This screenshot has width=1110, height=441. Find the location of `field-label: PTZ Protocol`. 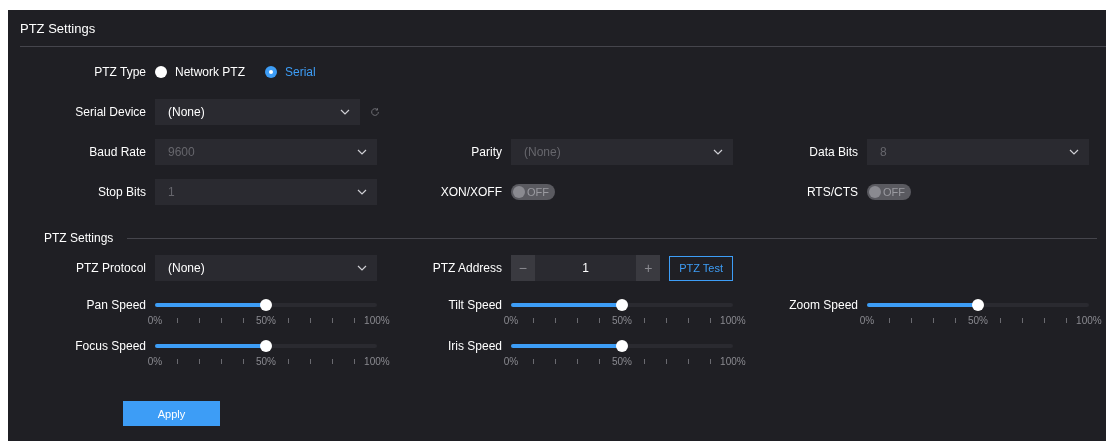

field-label: PTZ Protocol is located at coordinates (110, 268).